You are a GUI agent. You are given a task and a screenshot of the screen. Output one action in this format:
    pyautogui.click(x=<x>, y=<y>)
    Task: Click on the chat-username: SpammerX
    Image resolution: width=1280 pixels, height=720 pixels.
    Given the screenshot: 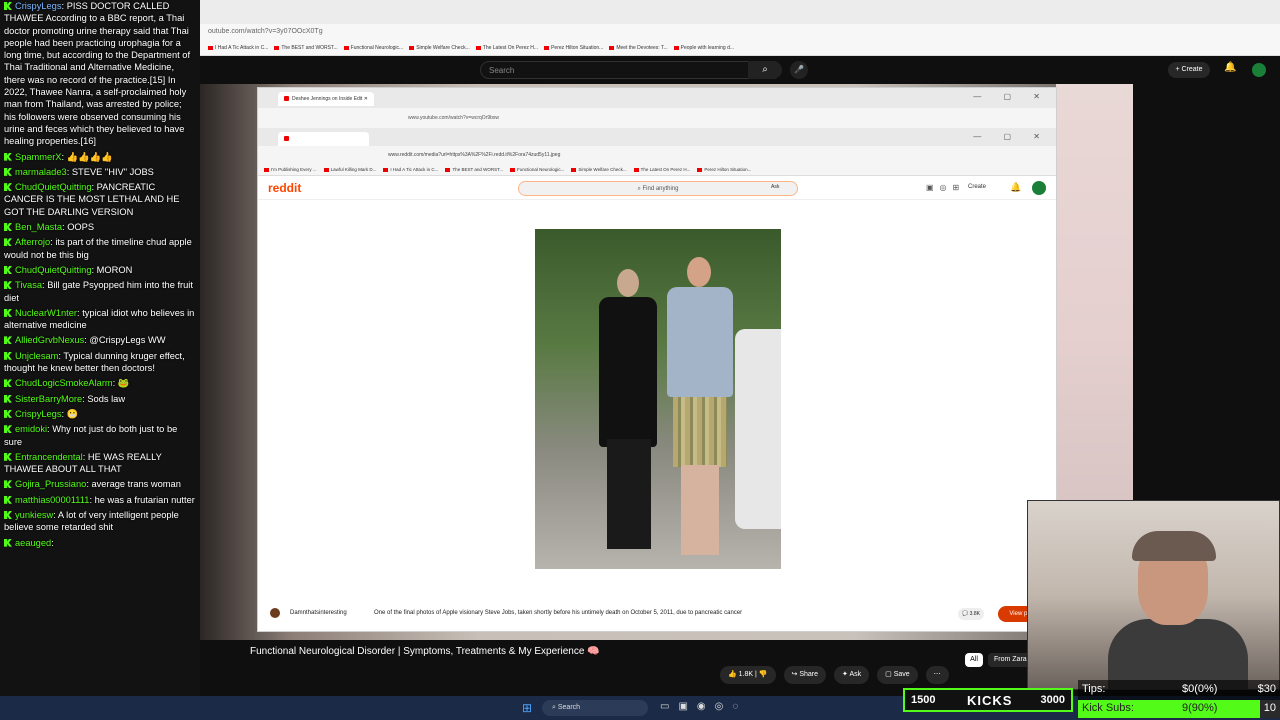 What is the action you would take?
    pyautogui.click(x=38, y=157)
    